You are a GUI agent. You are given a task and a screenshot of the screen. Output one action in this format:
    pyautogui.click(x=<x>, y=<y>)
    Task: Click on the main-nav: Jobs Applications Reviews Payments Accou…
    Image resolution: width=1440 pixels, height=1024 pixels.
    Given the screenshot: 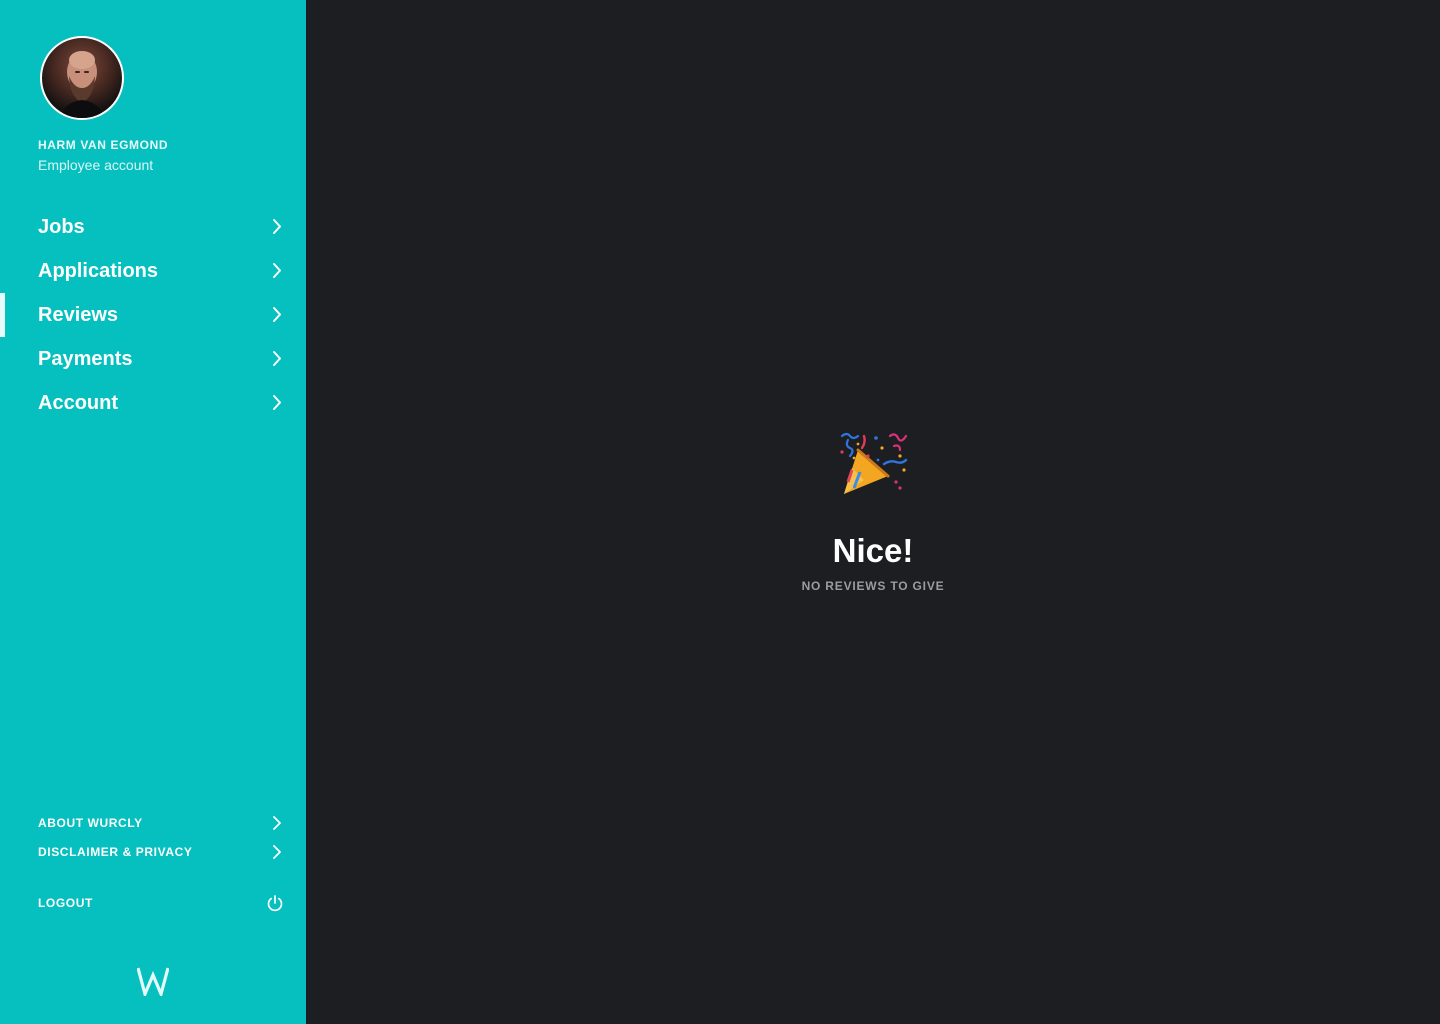 What is the action you would take?
    pyautogui.click(x=153, y=315)
    